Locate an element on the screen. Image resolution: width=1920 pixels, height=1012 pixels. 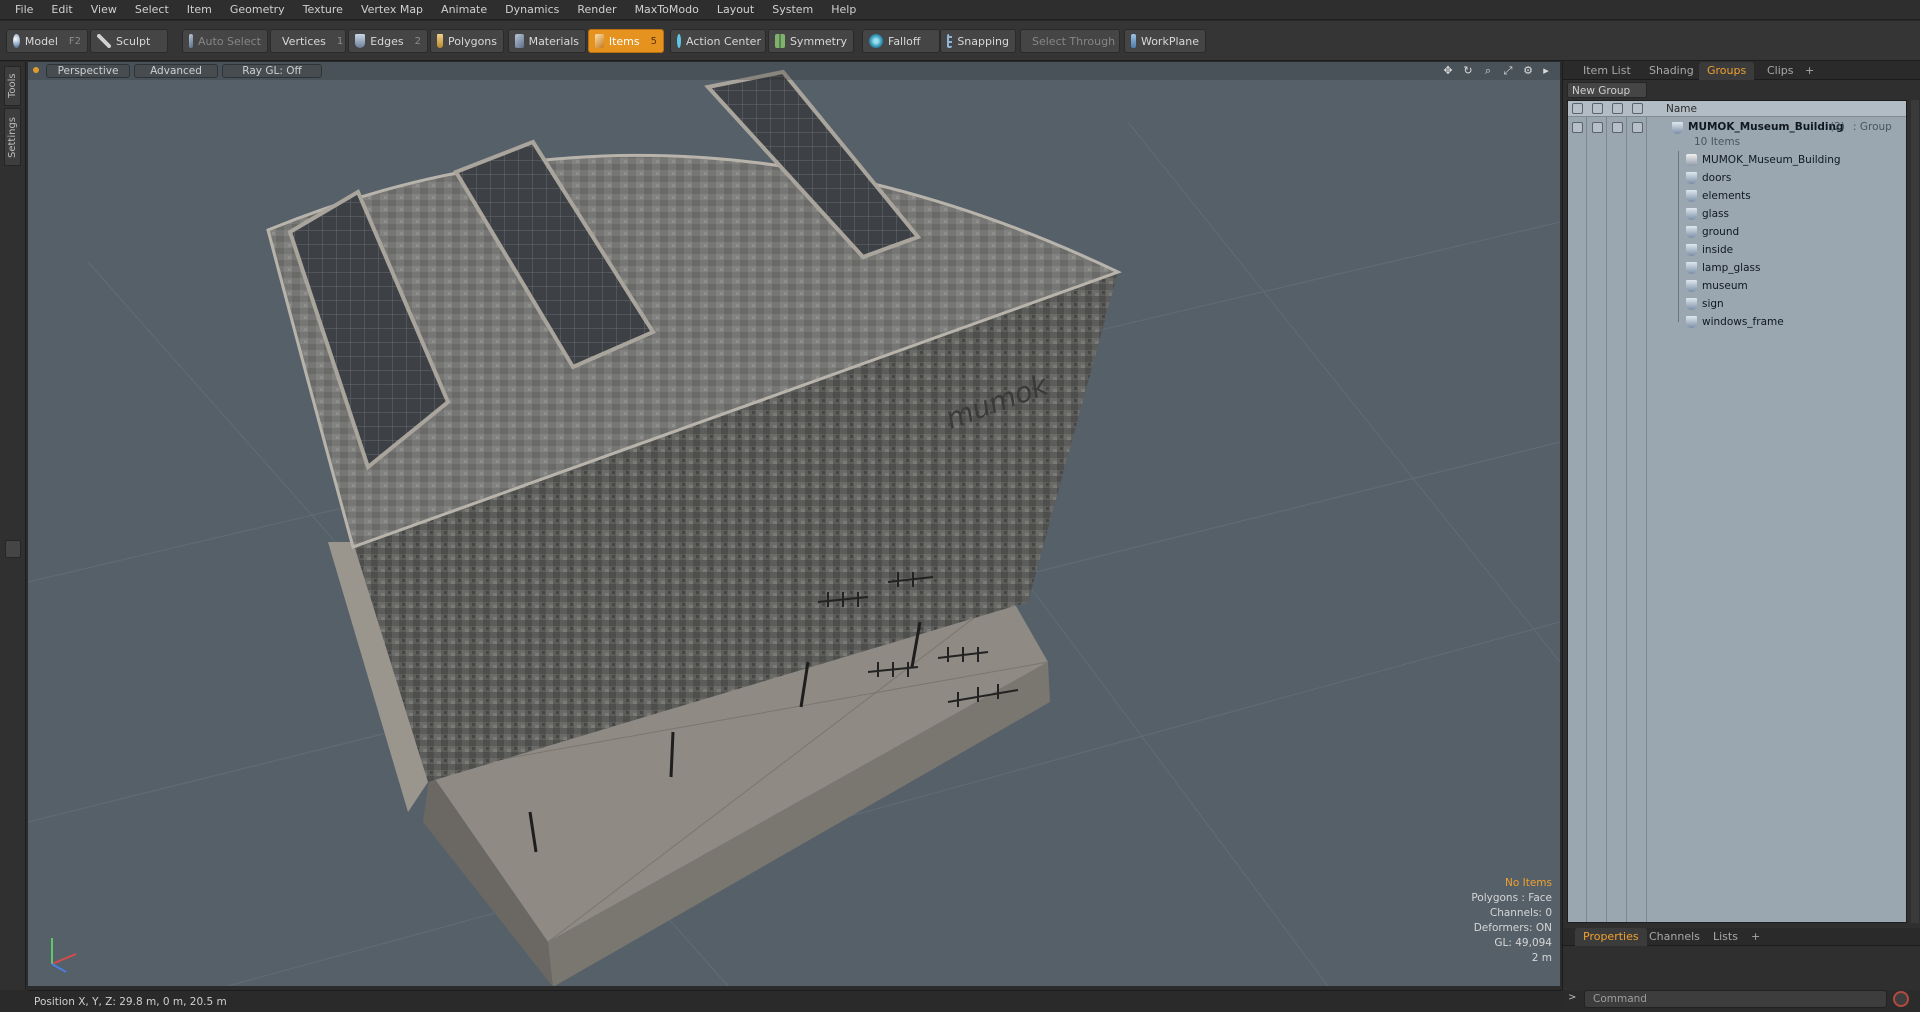
model-button: Model F2 is located at coordinates (47, 41).